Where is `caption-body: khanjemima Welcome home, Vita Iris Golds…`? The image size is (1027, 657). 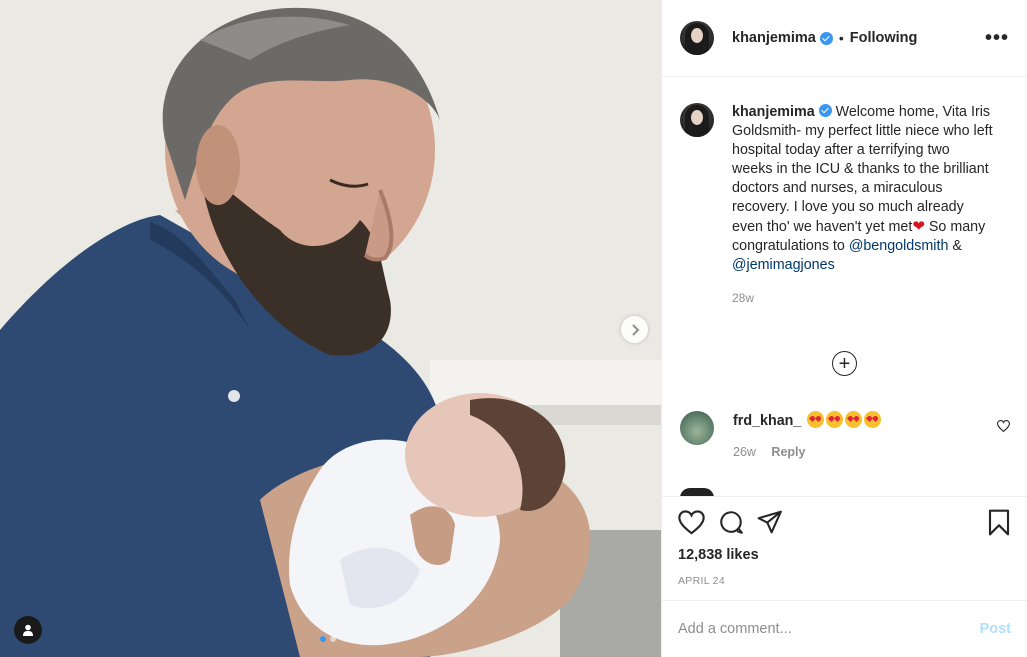 caption-body: khanjemima Welcome home, Vita Iris Golds… is located at coordinates (863, 205).